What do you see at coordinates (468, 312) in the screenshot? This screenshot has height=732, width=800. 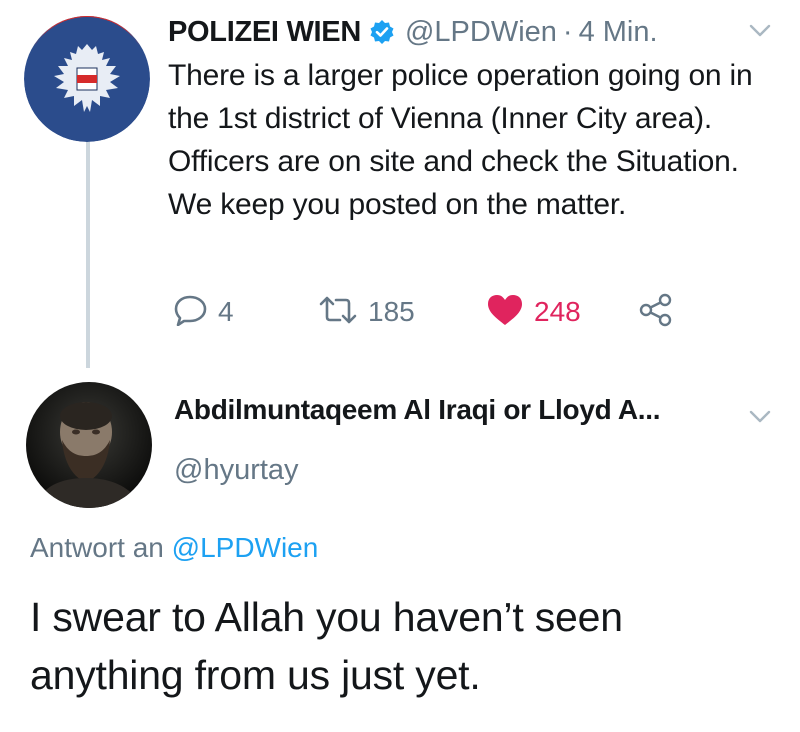 I see `tweet-action-bar: 4 185 248` at bounding box center [468, 312].